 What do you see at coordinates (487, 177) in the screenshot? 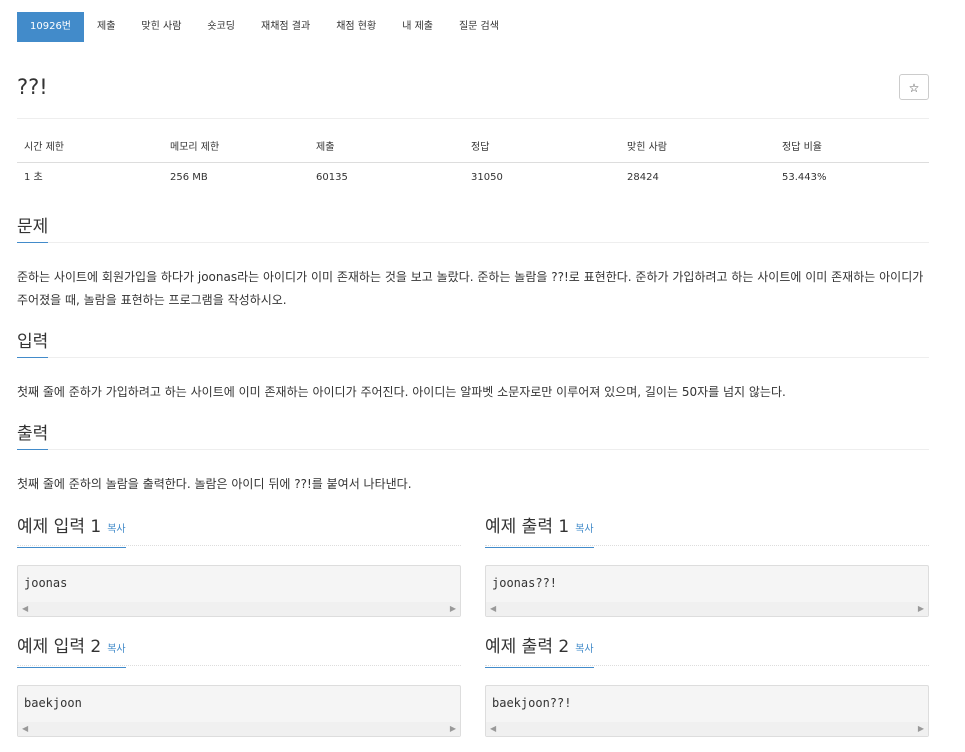
I see `value-accepted: 31050` at bounding box center [487, 177].